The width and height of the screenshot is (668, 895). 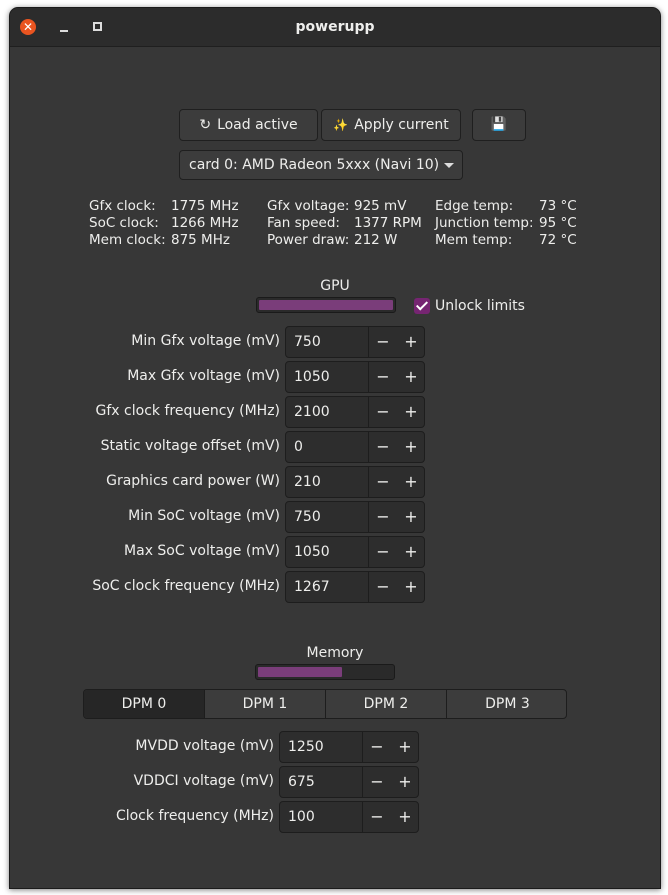 What do you see at coordinates (355, 447) in the screenshot?
I see `gpu-setting-spinbutton: 0 − +` at bounding box center [355, 447].